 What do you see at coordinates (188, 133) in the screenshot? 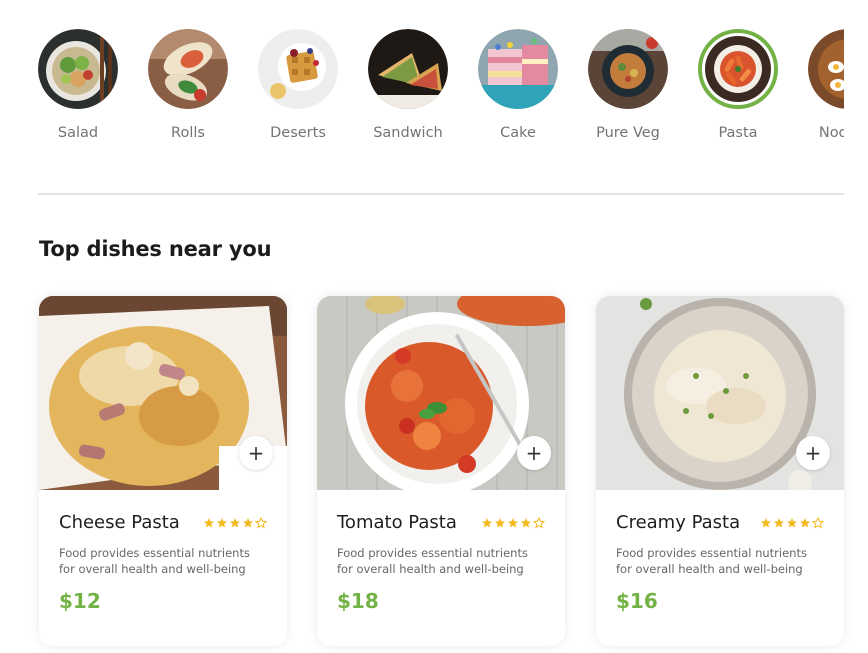
I see `category-label: Rolls` at bounding box center [188, 133].